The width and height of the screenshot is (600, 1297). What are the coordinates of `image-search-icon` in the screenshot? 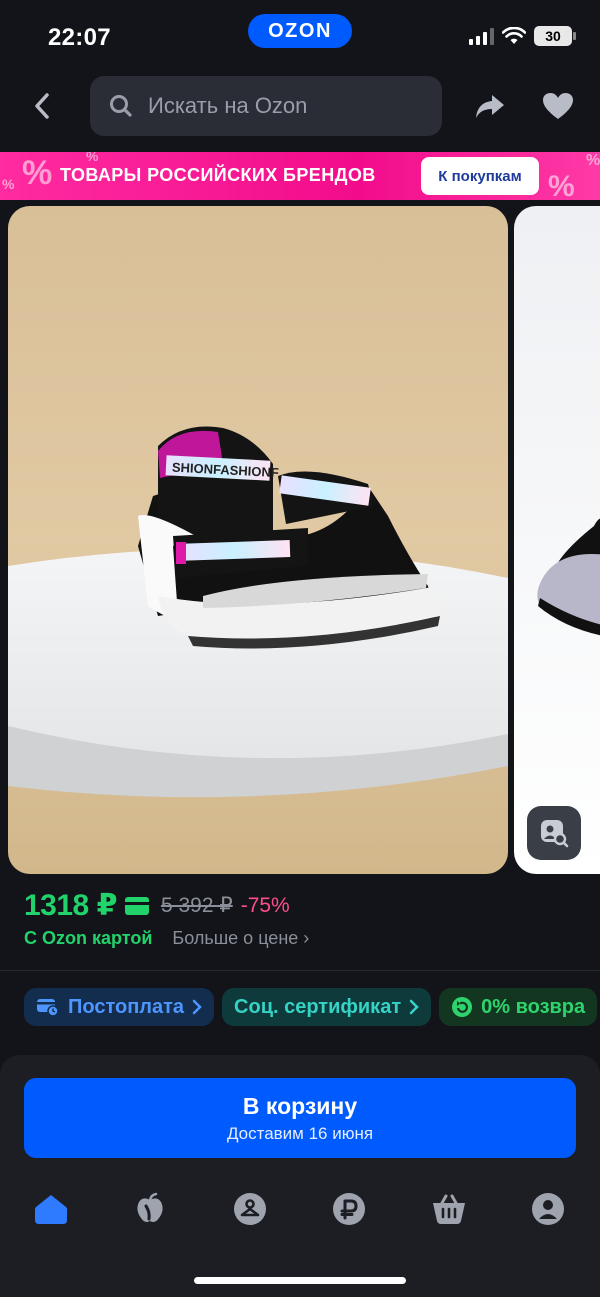 It's located at (555, 834).